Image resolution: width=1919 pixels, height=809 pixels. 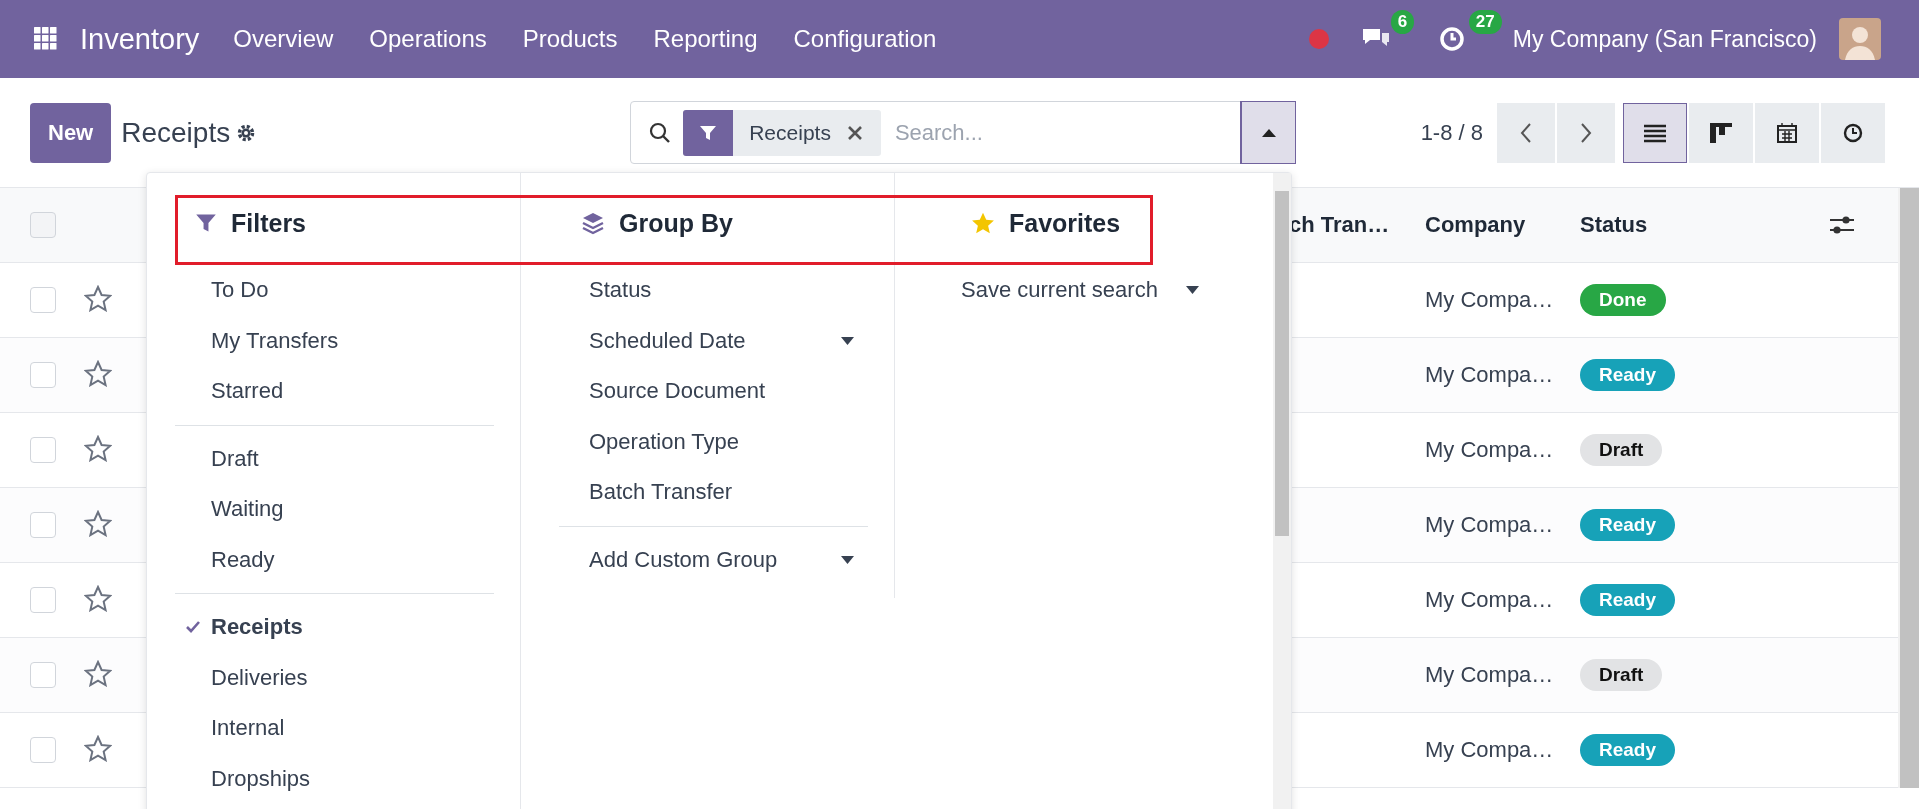 I want to click on kanban-icon, so click(x=1721, y=132).